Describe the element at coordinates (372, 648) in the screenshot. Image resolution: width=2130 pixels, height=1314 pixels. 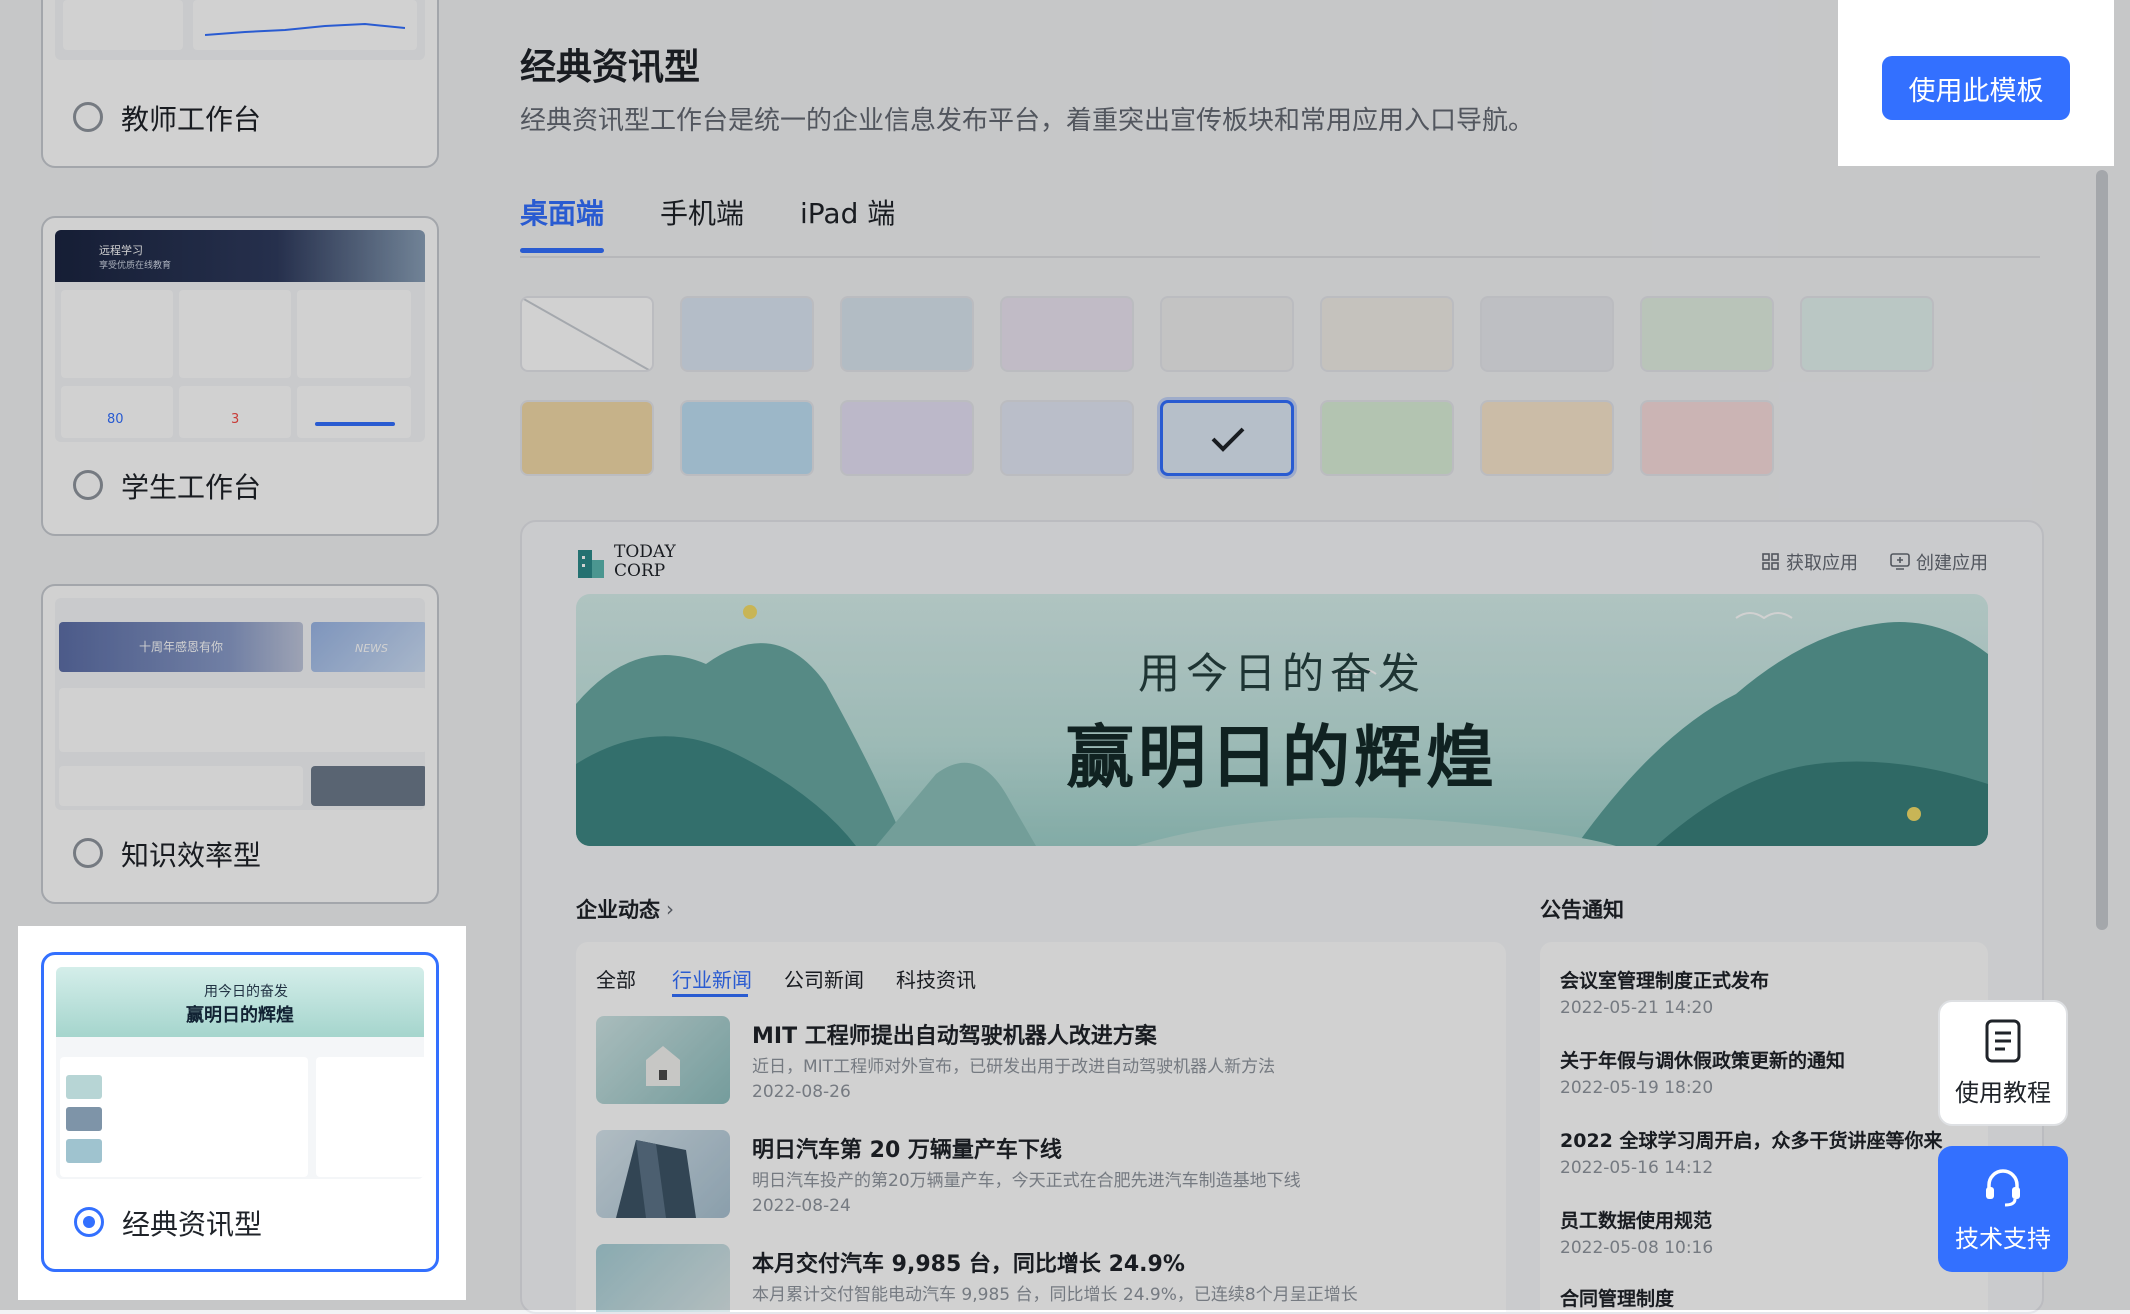
I see `knowledge-thumb-news: NEWS` at that location.